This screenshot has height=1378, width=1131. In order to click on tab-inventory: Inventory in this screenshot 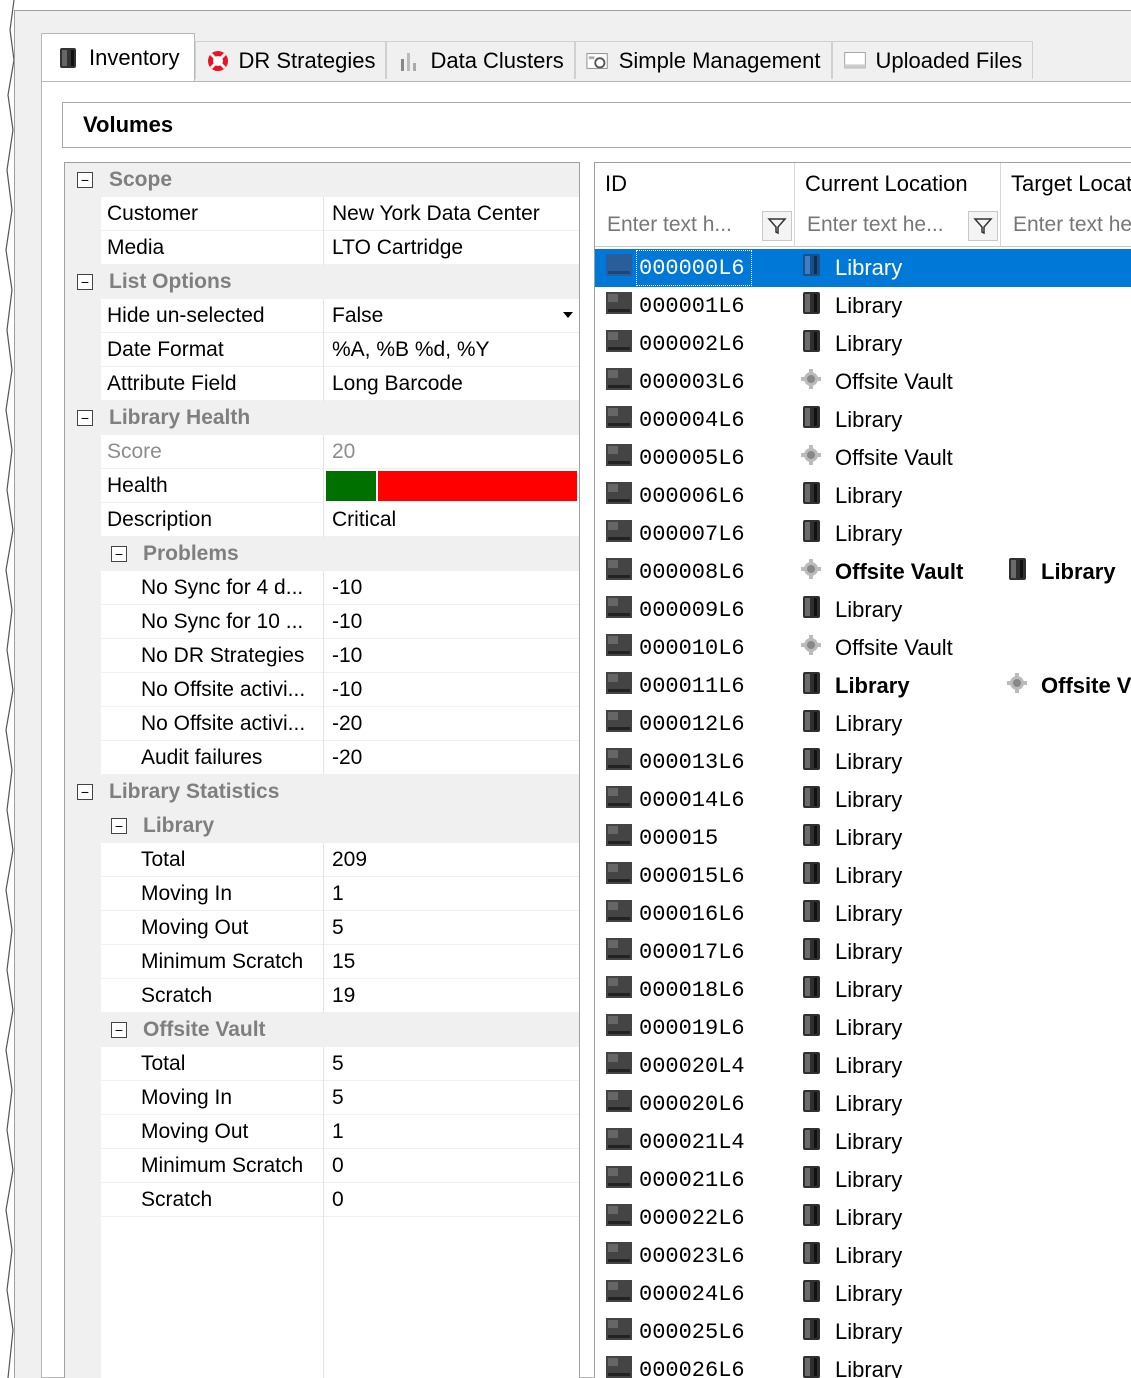, I will do `click(118, 57)`.